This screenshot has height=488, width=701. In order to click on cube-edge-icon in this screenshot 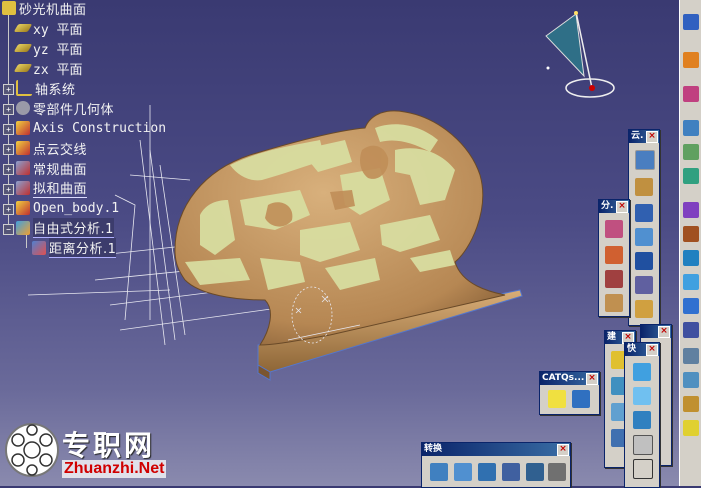, I will do `click(643, 469)`.